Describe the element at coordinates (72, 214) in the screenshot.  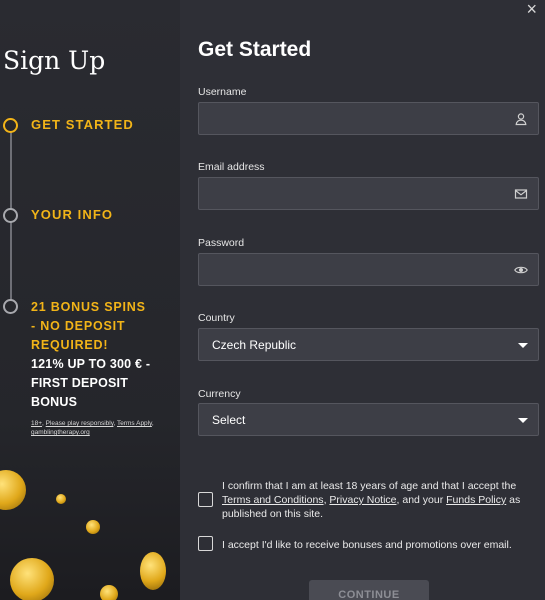
I see `step-label: YOUR INFO` at that location.